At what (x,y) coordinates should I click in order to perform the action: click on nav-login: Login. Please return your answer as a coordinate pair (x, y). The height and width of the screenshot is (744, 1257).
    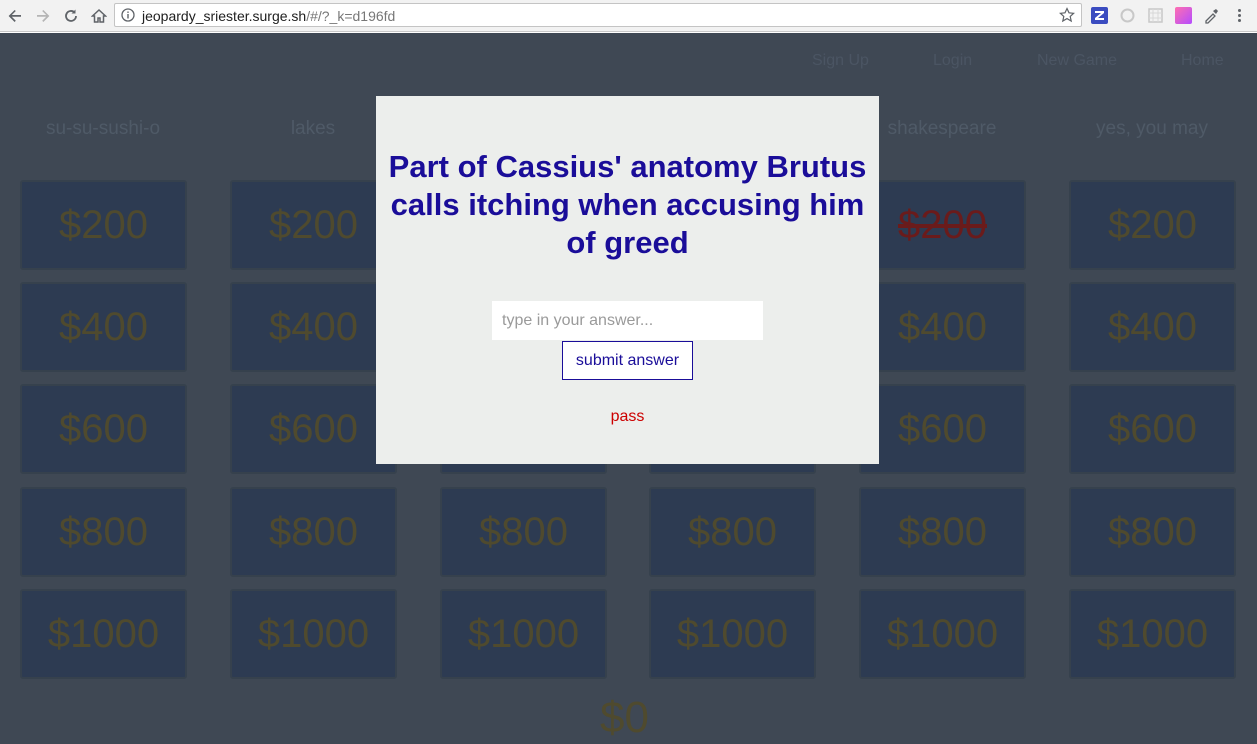
    Looking at the image, I should click on (952, 61).